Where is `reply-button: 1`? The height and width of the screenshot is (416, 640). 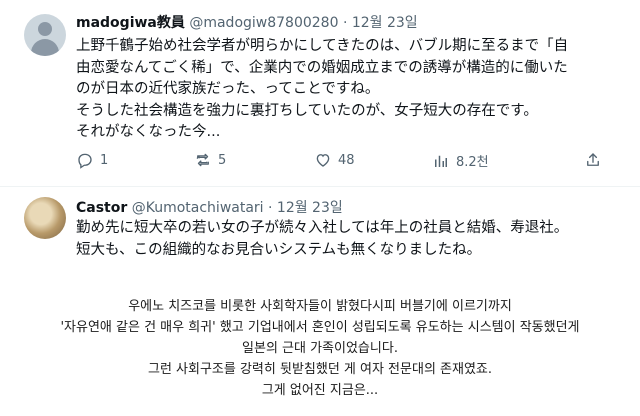 reply-button: 1 is located at coordinates (92, 160).